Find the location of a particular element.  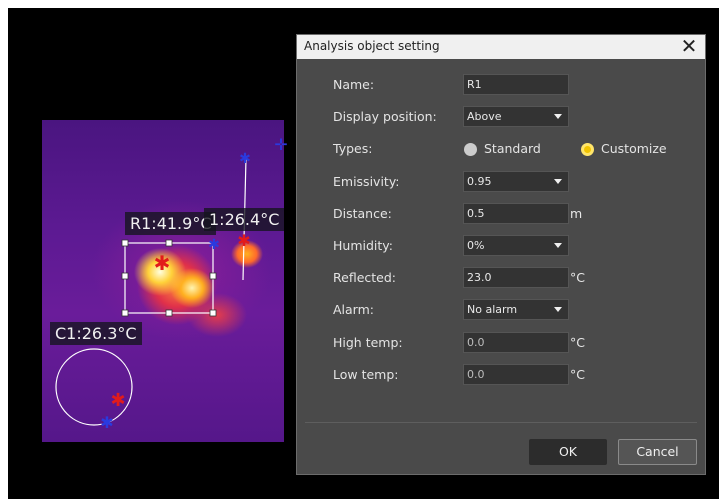

dialog-titlebar: Analysis object setting ✕ is located at coordinates (501, 47).